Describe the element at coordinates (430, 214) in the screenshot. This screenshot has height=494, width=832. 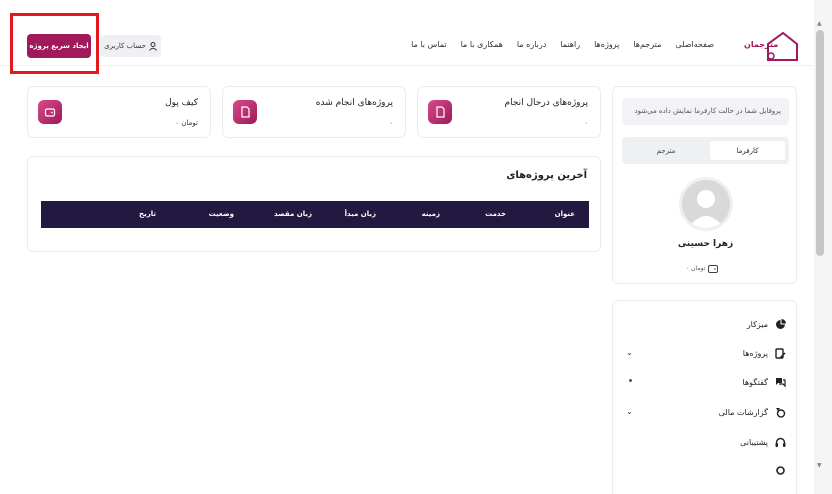
I see `column-field: زمینه` at that location.